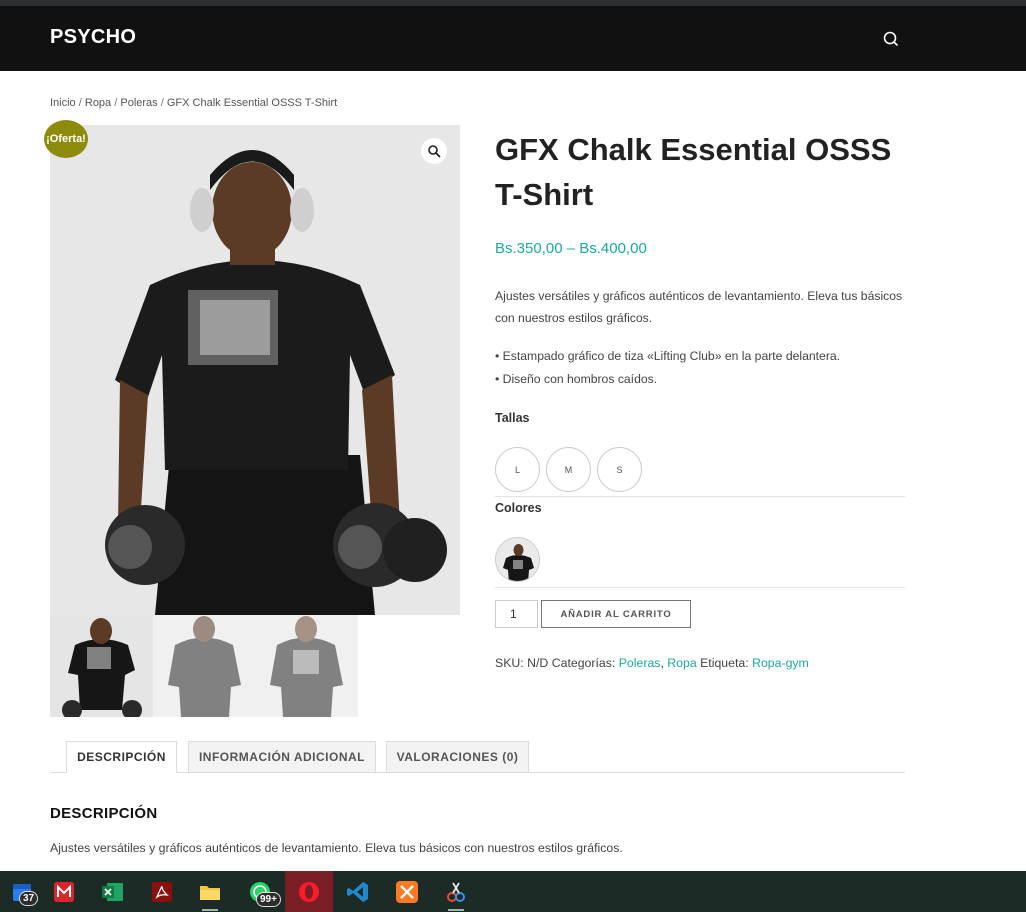  I want to click on categories-label: Categorías:, so click(583, 663).